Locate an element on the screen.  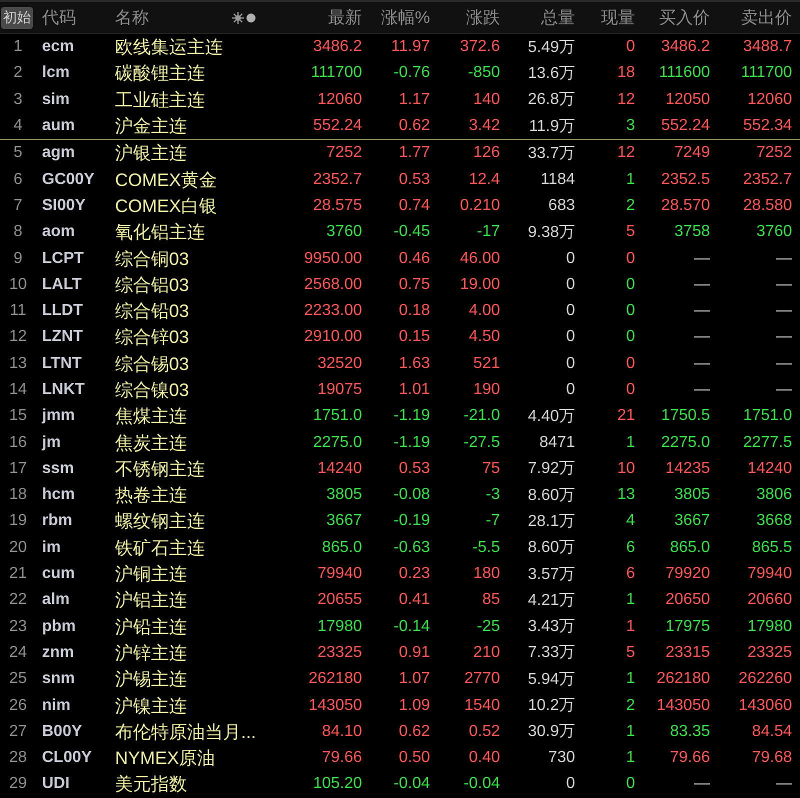
contract-code: LALT is located at coordinates (62, 285).